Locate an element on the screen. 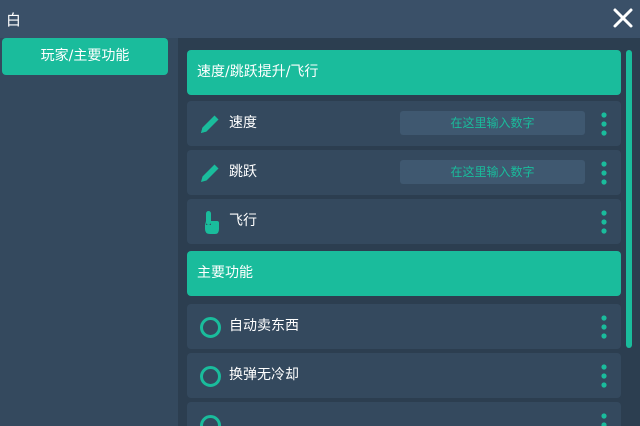 This screenshot has height=426, width=640. fly-row: 飞行 is located at coordinates (404, 221).